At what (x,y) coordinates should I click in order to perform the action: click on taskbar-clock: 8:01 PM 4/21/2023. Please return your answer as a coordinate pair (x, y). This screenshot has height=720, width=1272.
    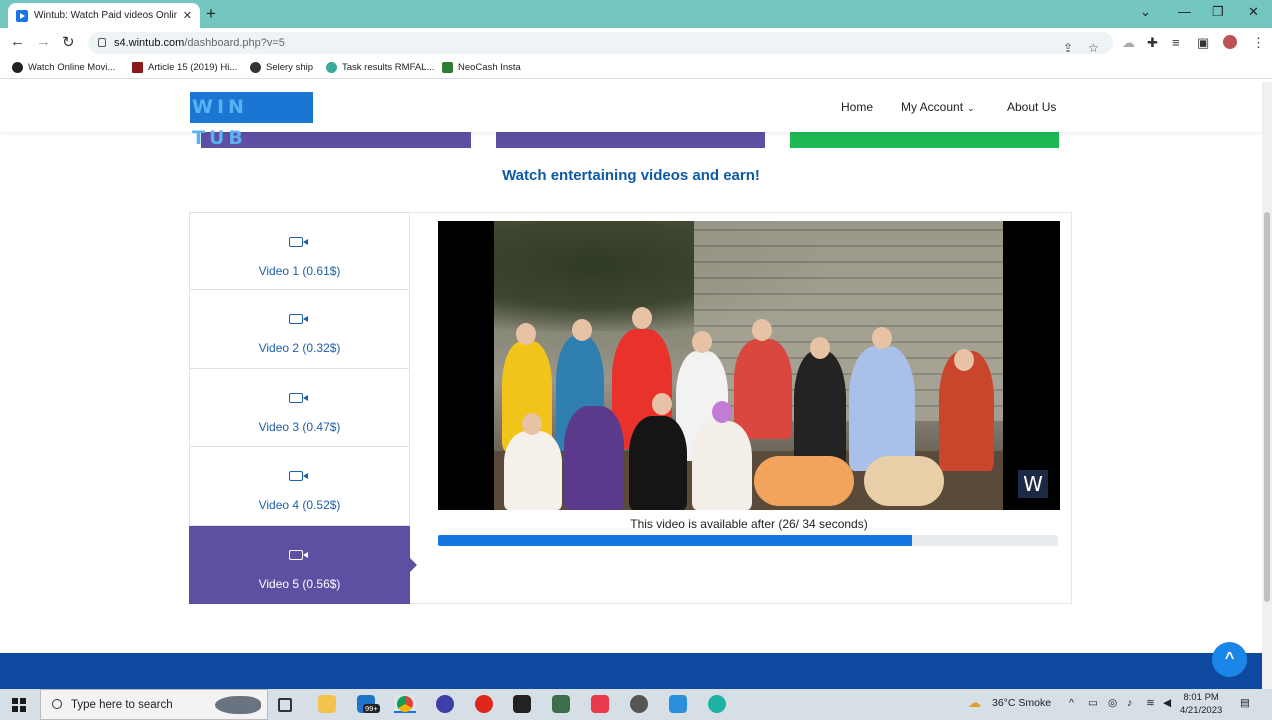
    Looking at the image, I should click on (1201, 704).